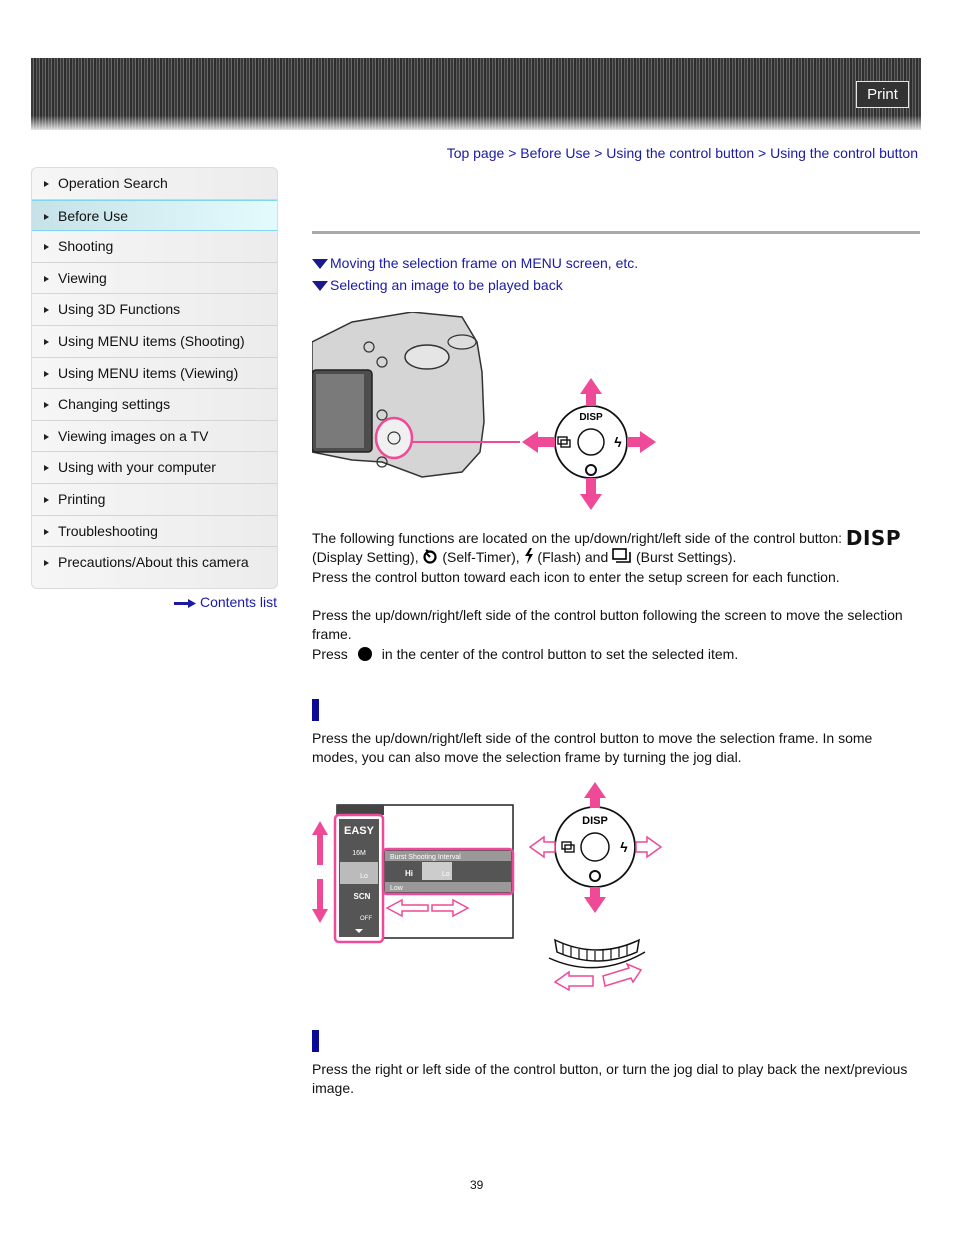 This screenshot has height=1235, width=954. I want to click on intro-text: (Burst Settings)., so click(684, 557).